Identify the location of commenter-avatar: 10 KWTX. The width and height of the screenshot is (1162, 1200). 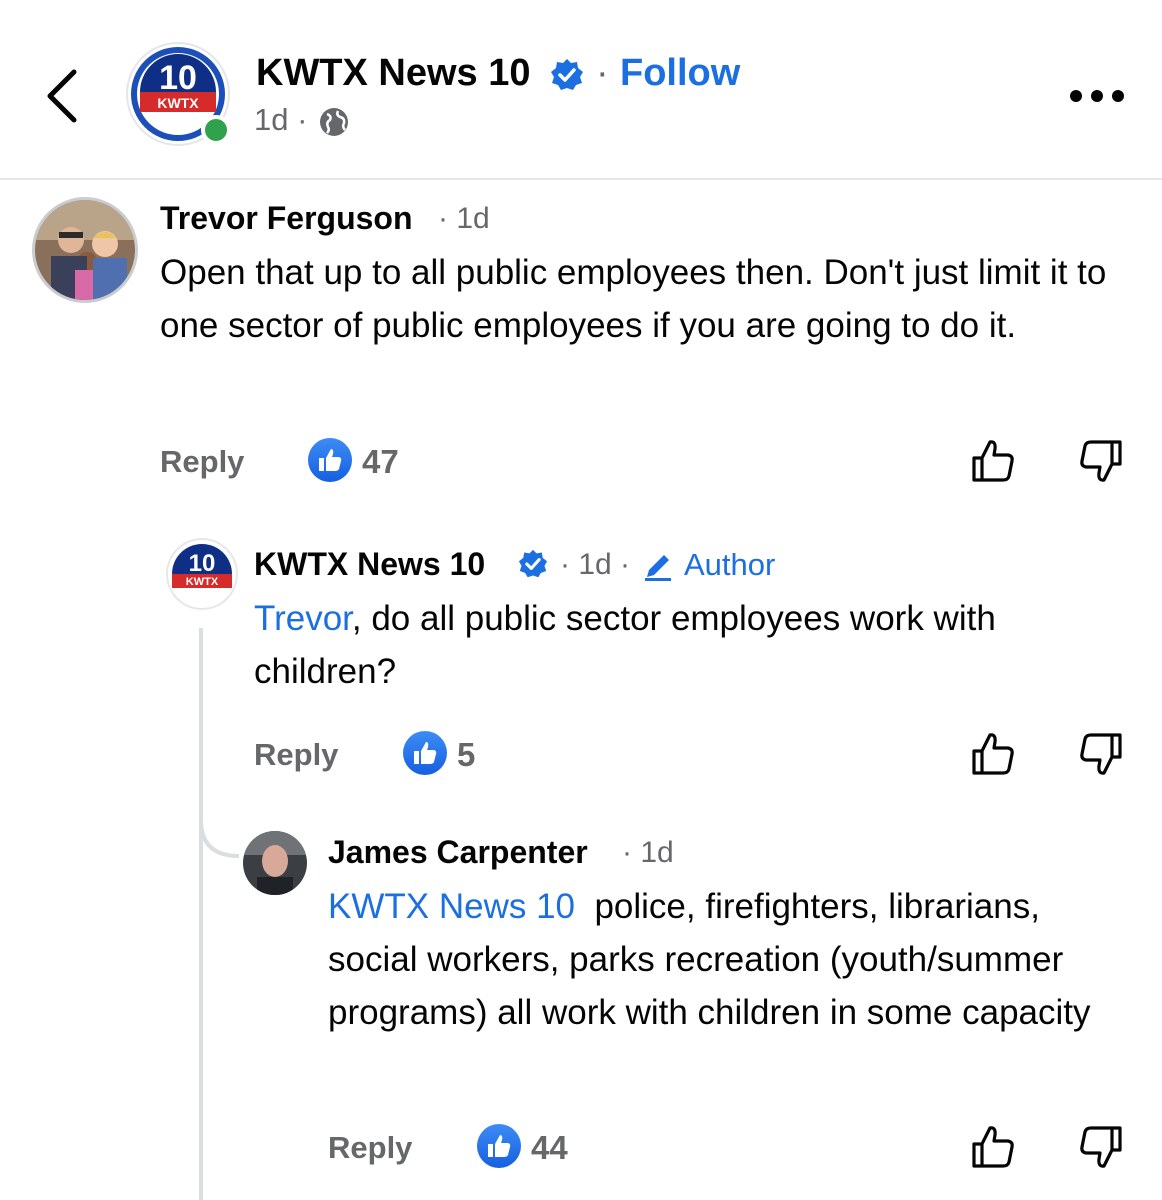
(202, 574).